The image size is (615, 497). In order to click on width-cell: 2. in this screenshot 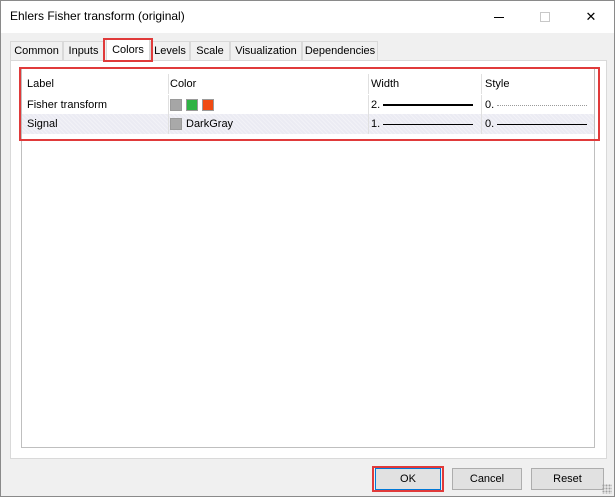, I will do `click(426, 105)`.